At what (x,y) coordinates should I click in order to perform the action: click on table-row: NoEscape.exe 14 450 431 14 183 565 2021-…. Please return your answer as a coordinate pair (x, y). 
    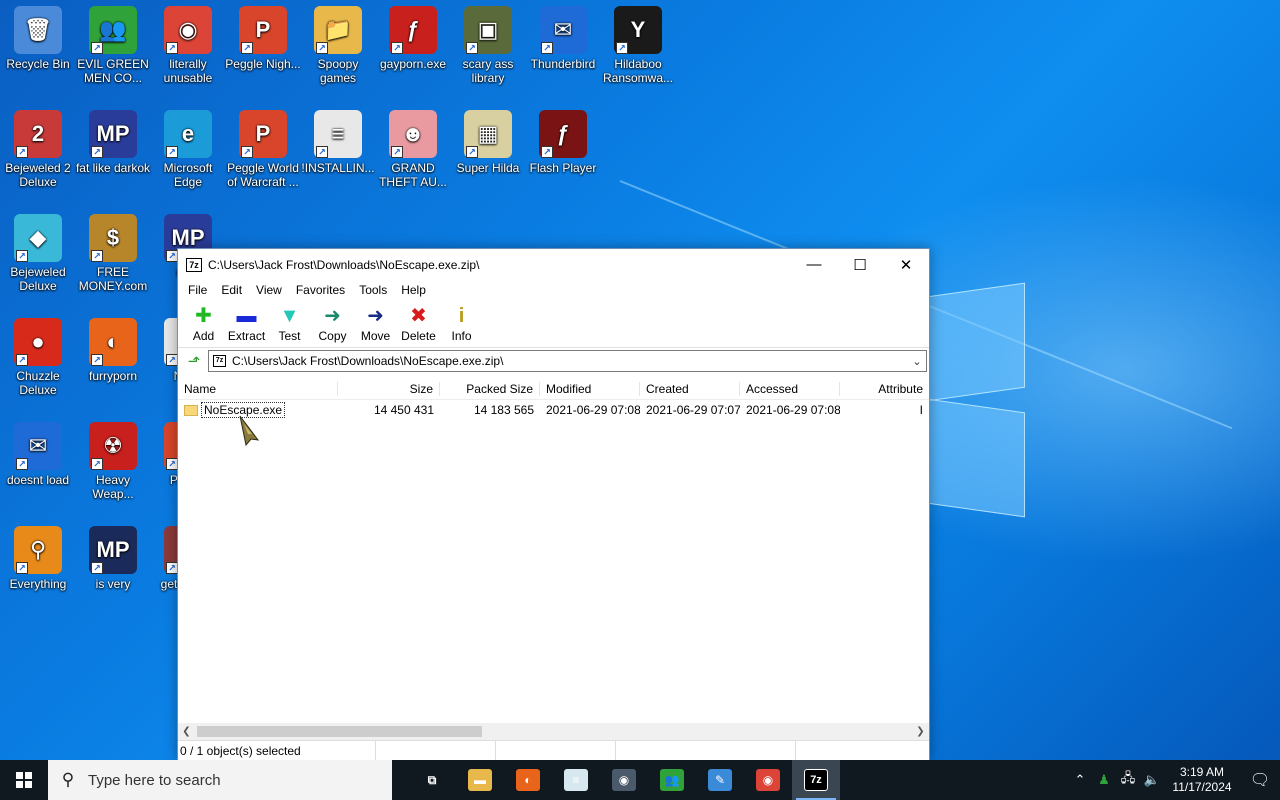
    Looking at the image, I should click on (553, 410).